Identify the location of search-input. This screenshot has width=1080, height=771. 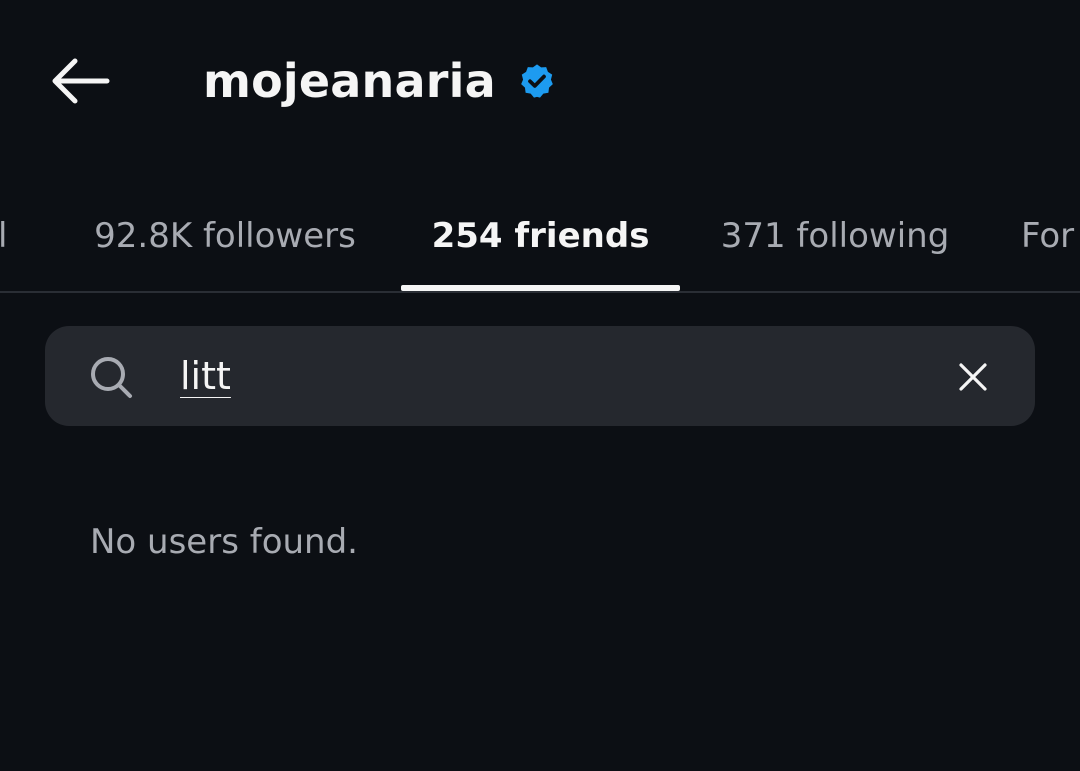
(550, 376).